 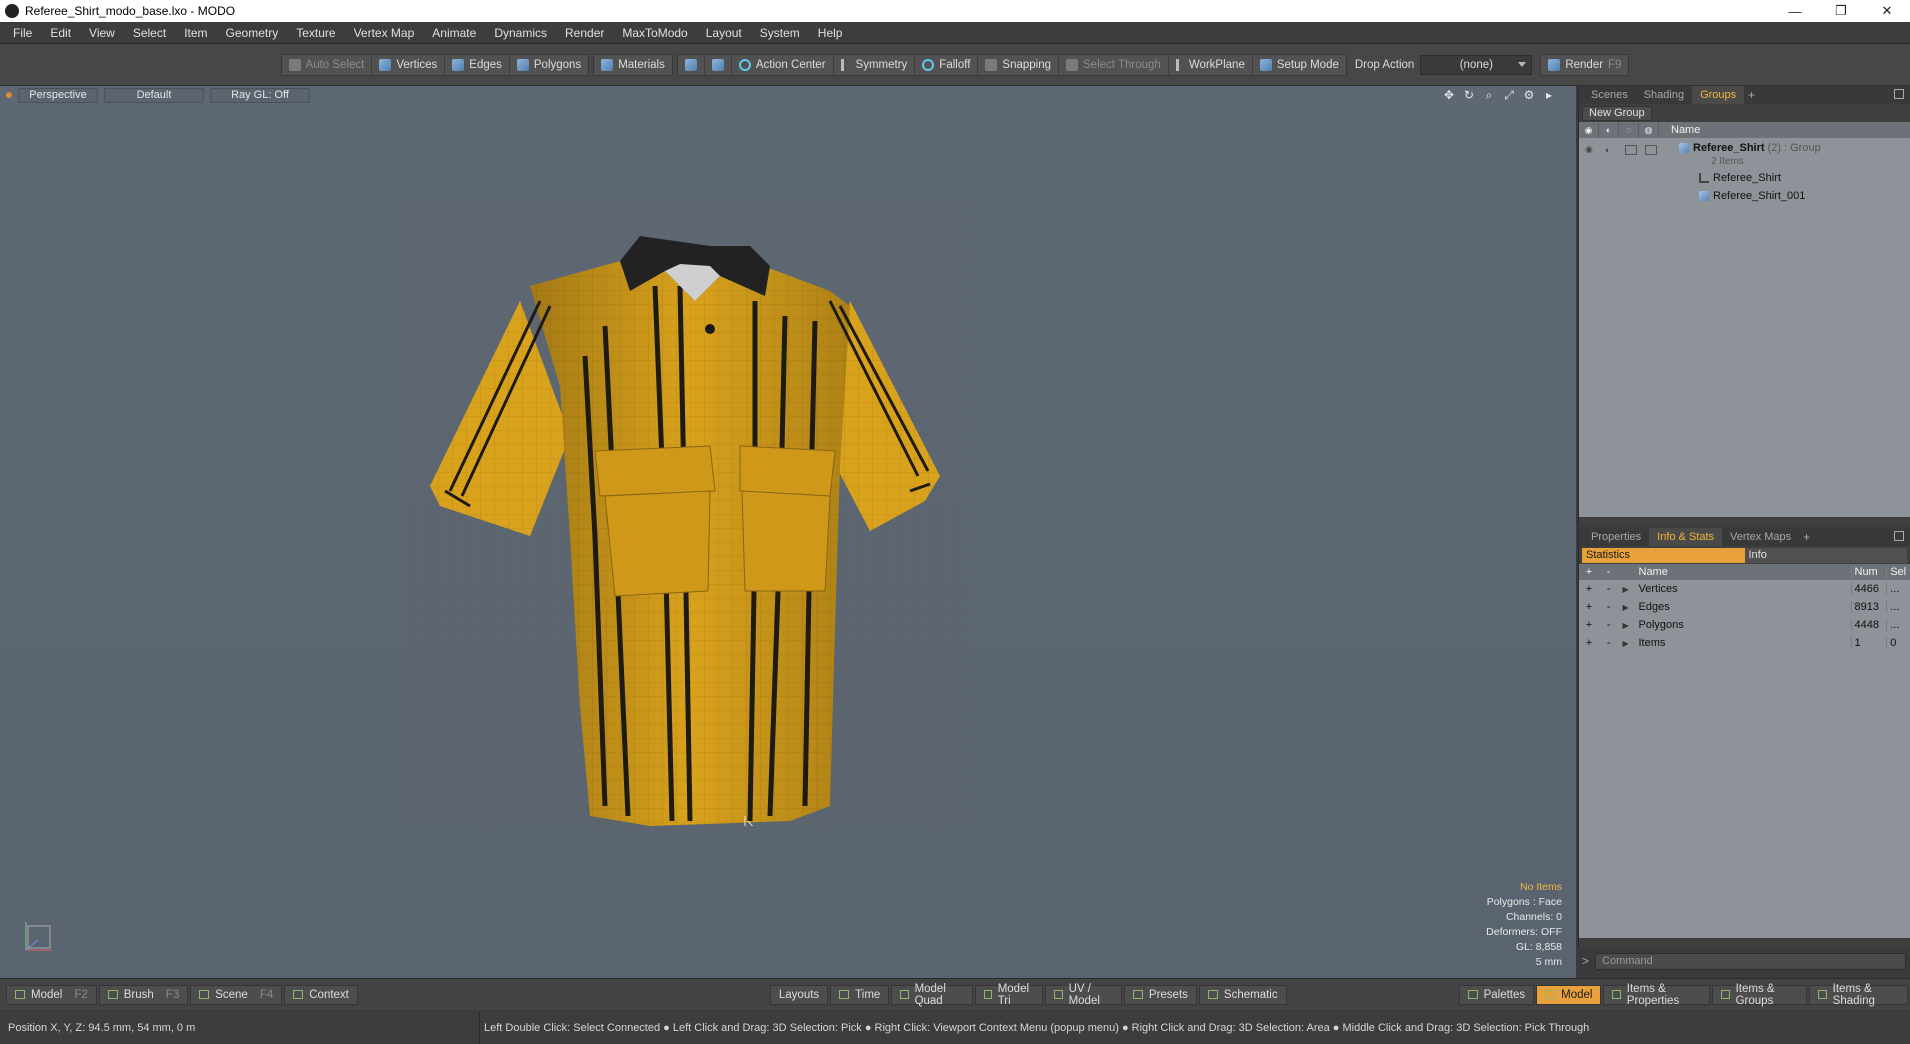 What do you see at coordinates (1242, 994) in the screenshot?
I see `schematic-button: Schematic` at bounding box center [1242, 994].